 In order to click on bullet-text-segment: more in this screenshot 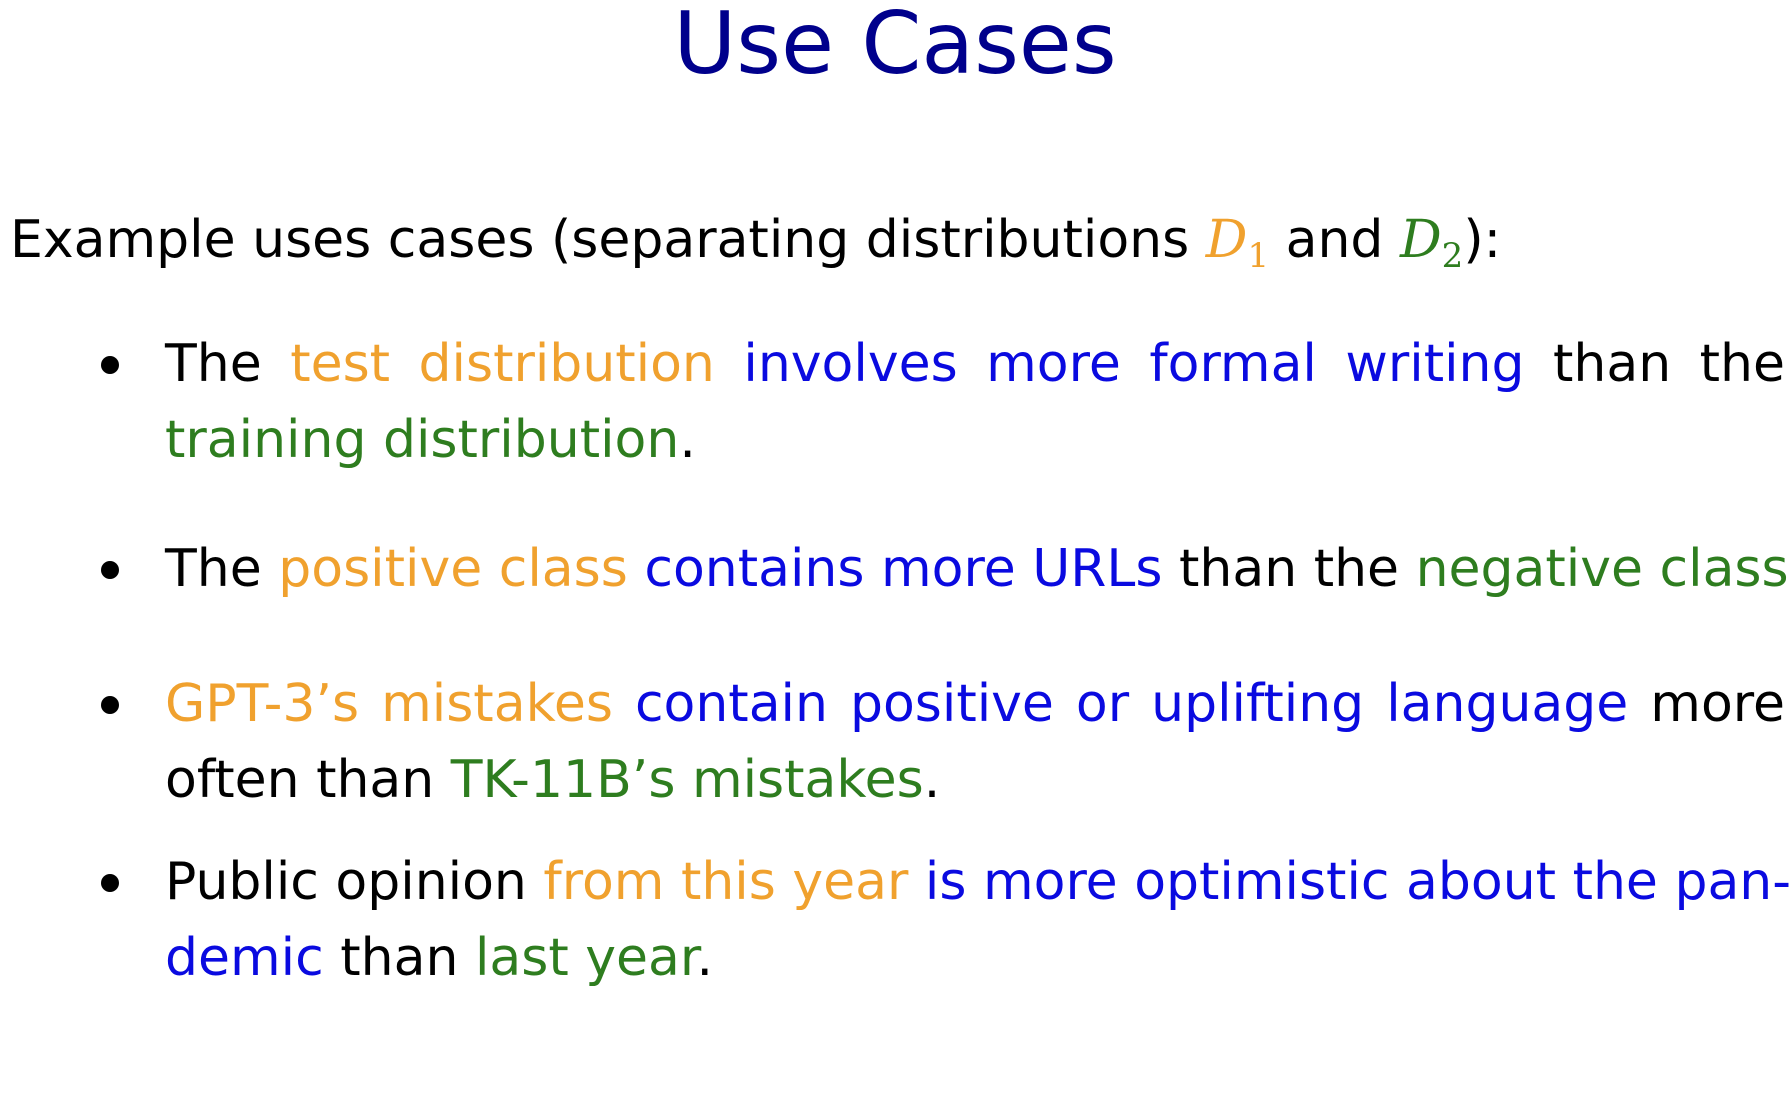, I will do `click(1707, 704)`.